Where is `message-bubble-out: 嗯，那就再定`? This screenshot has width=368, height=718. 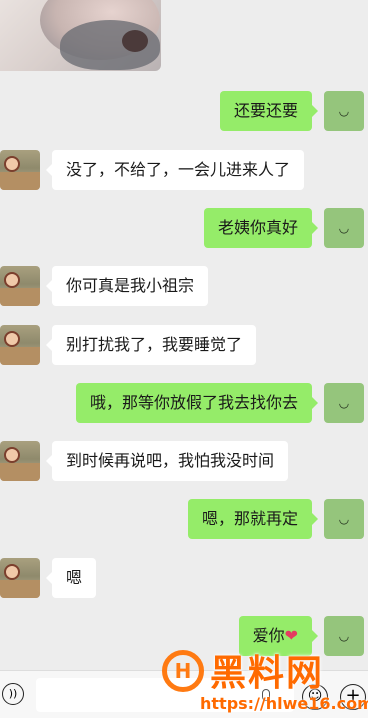 message-bubble-out: 嗯，那就再定 is located at coordinates (253, 519).